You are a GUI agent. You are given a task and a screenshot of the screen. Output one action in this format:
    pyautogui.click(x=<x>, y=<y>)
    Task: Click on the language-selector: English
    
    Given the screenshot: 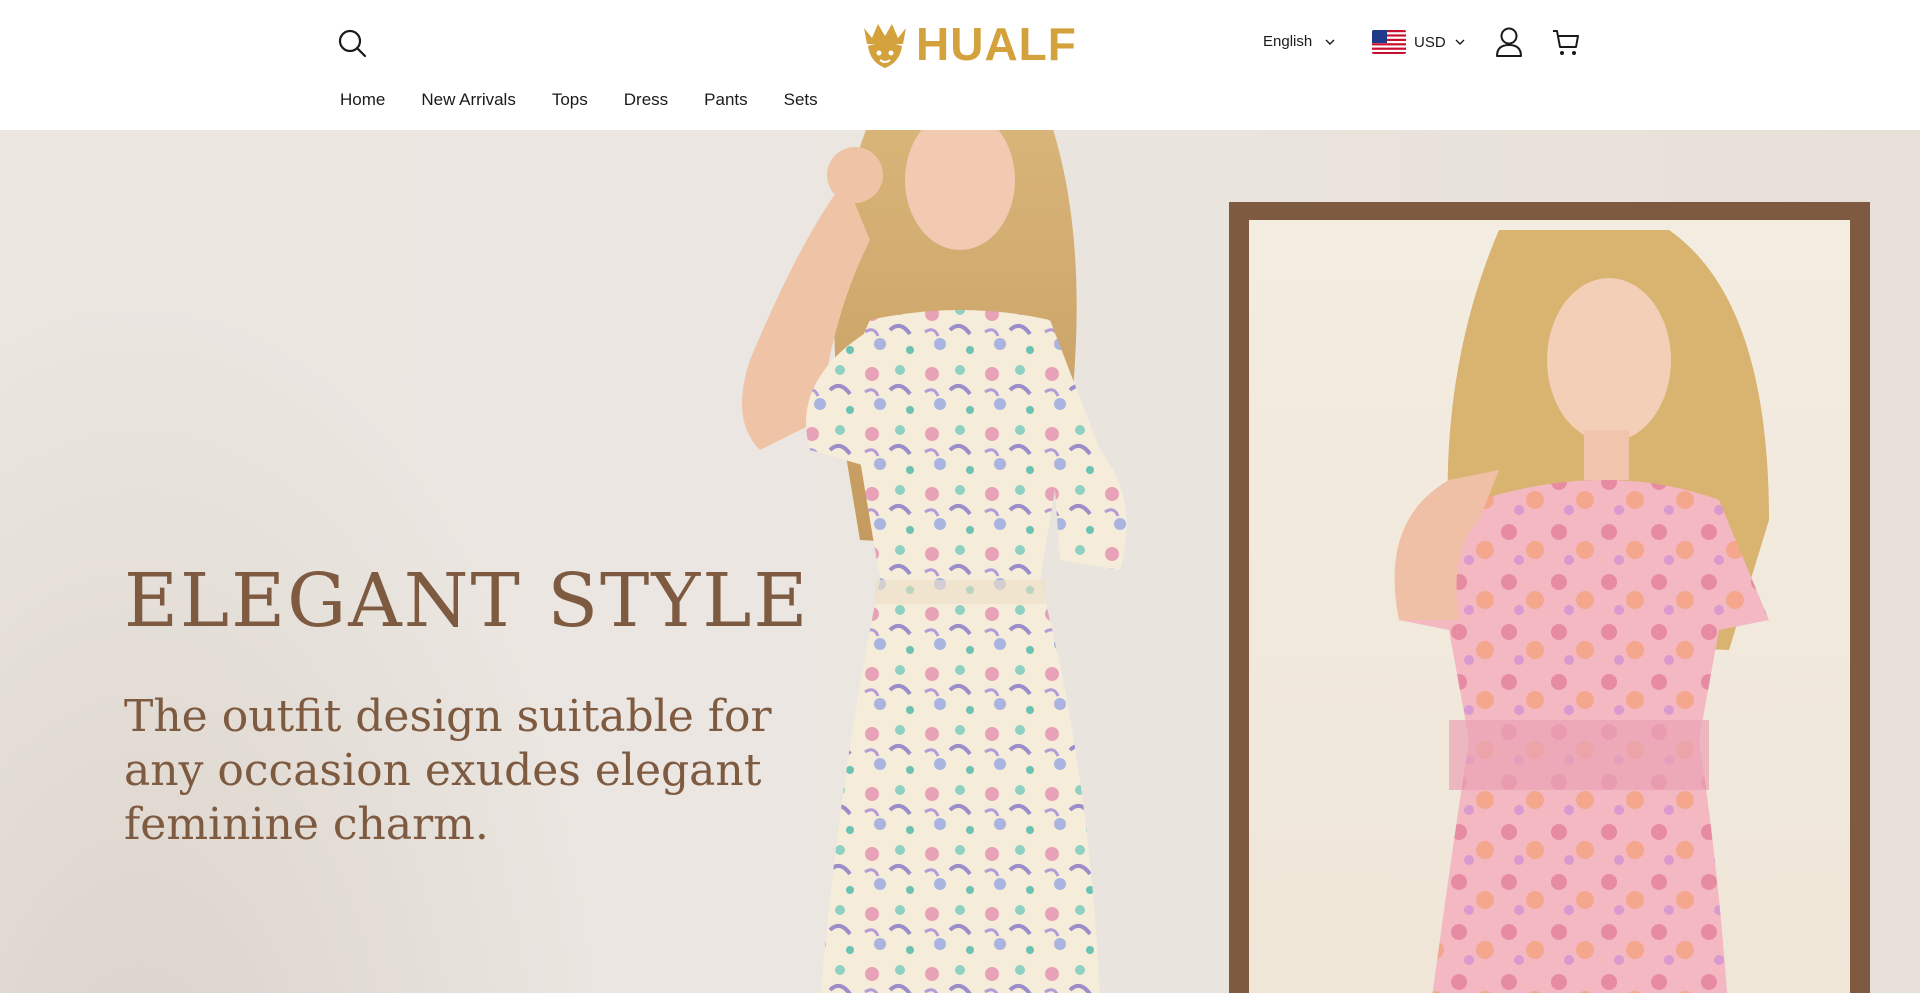 What is the action you would take?
    pyautogui.click(x=1299, y=41)
    